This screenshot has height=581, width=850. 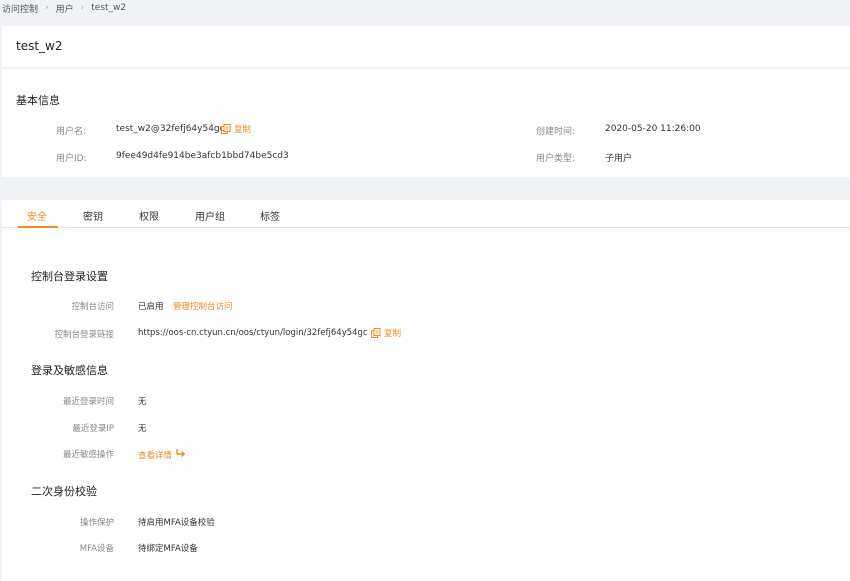 I want to click on user-id-label: 用户ID:, so click(x=71, y=159).